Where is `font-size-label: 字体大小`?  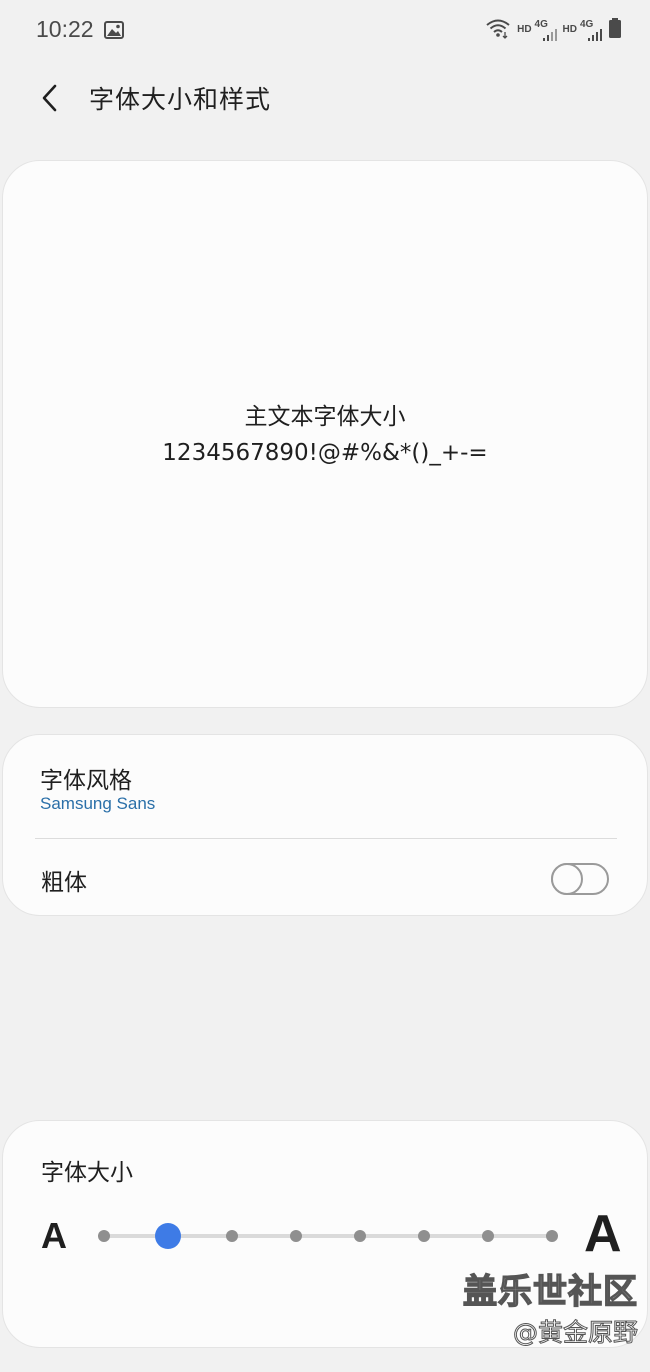
font-size-label: 字体大小 is located at coordinates (87, 1173).